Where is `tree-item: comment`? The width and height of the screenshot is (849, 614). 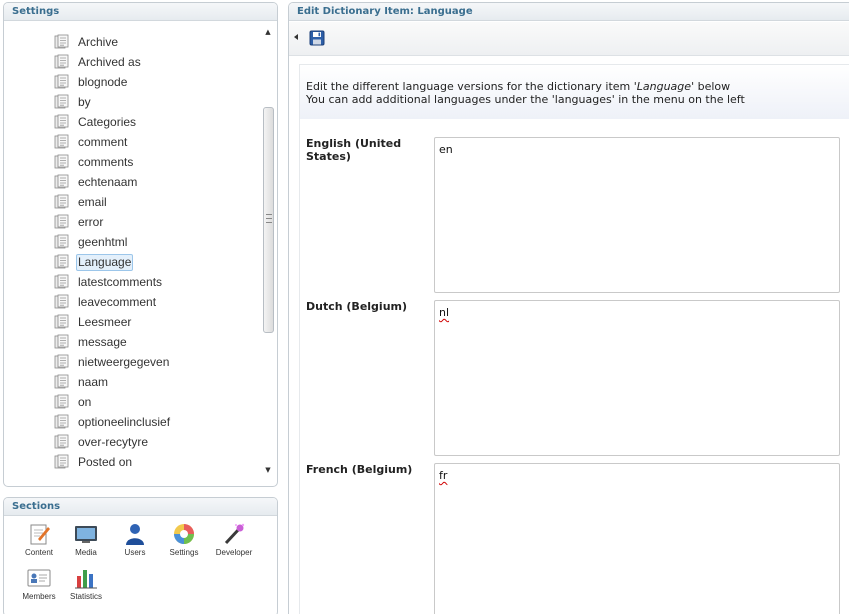
tree-item: comment is located at coordinates (91, 142).